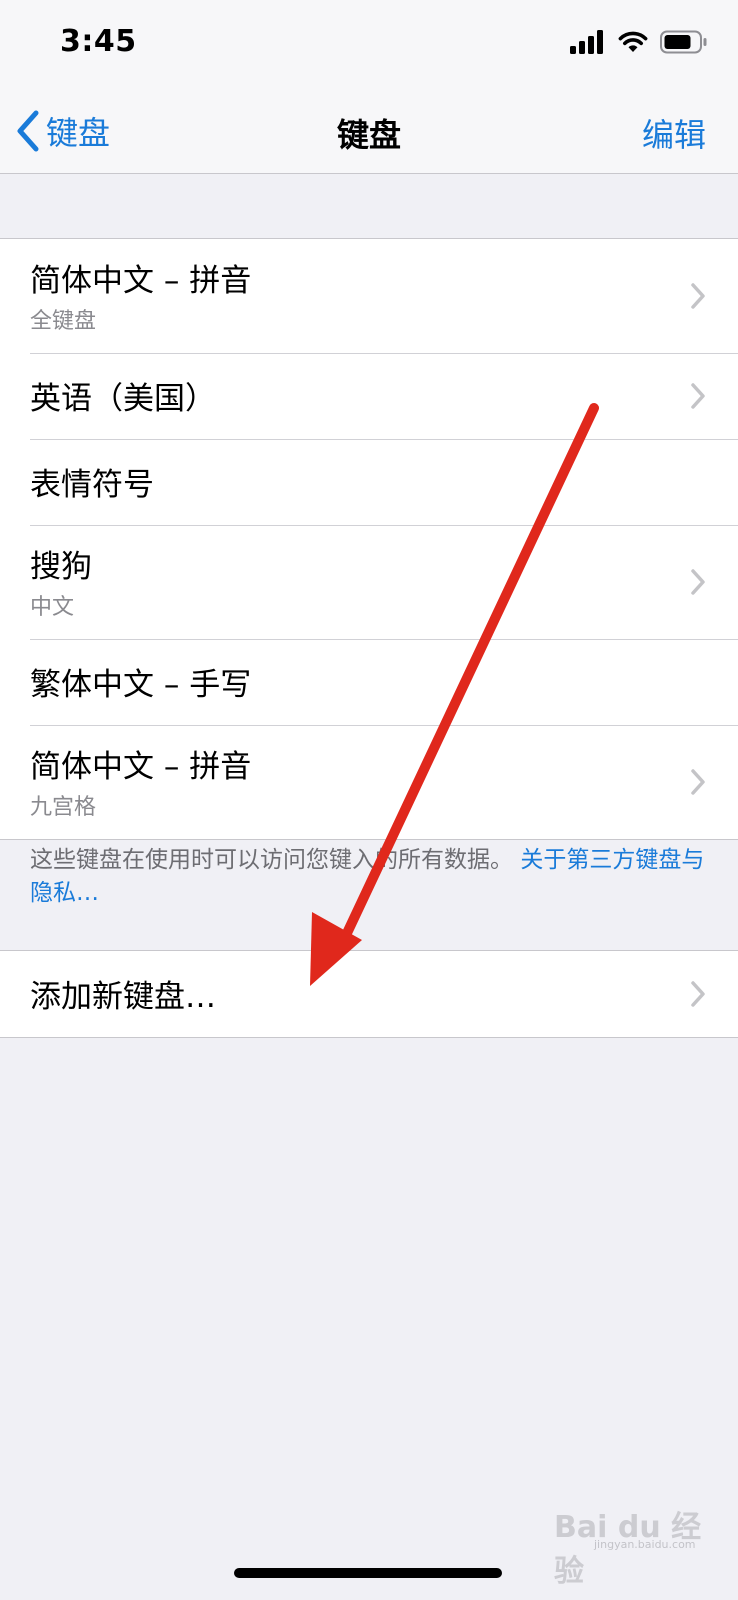 This screenshot has width=738, height=1600. Describe the element at coordinates (52, 607) in the screenshot. I see `keyboard-subtitle: 中文` at that location.